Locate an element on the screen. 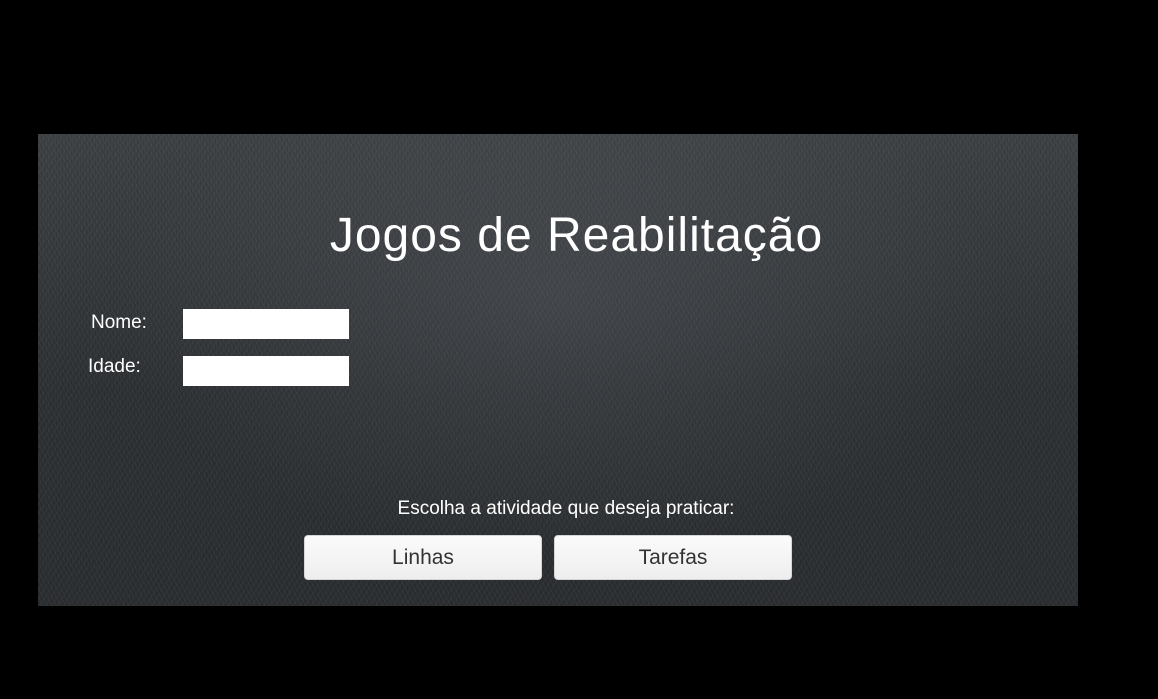  age-label: Idade: is located at coordinates (114, 366).